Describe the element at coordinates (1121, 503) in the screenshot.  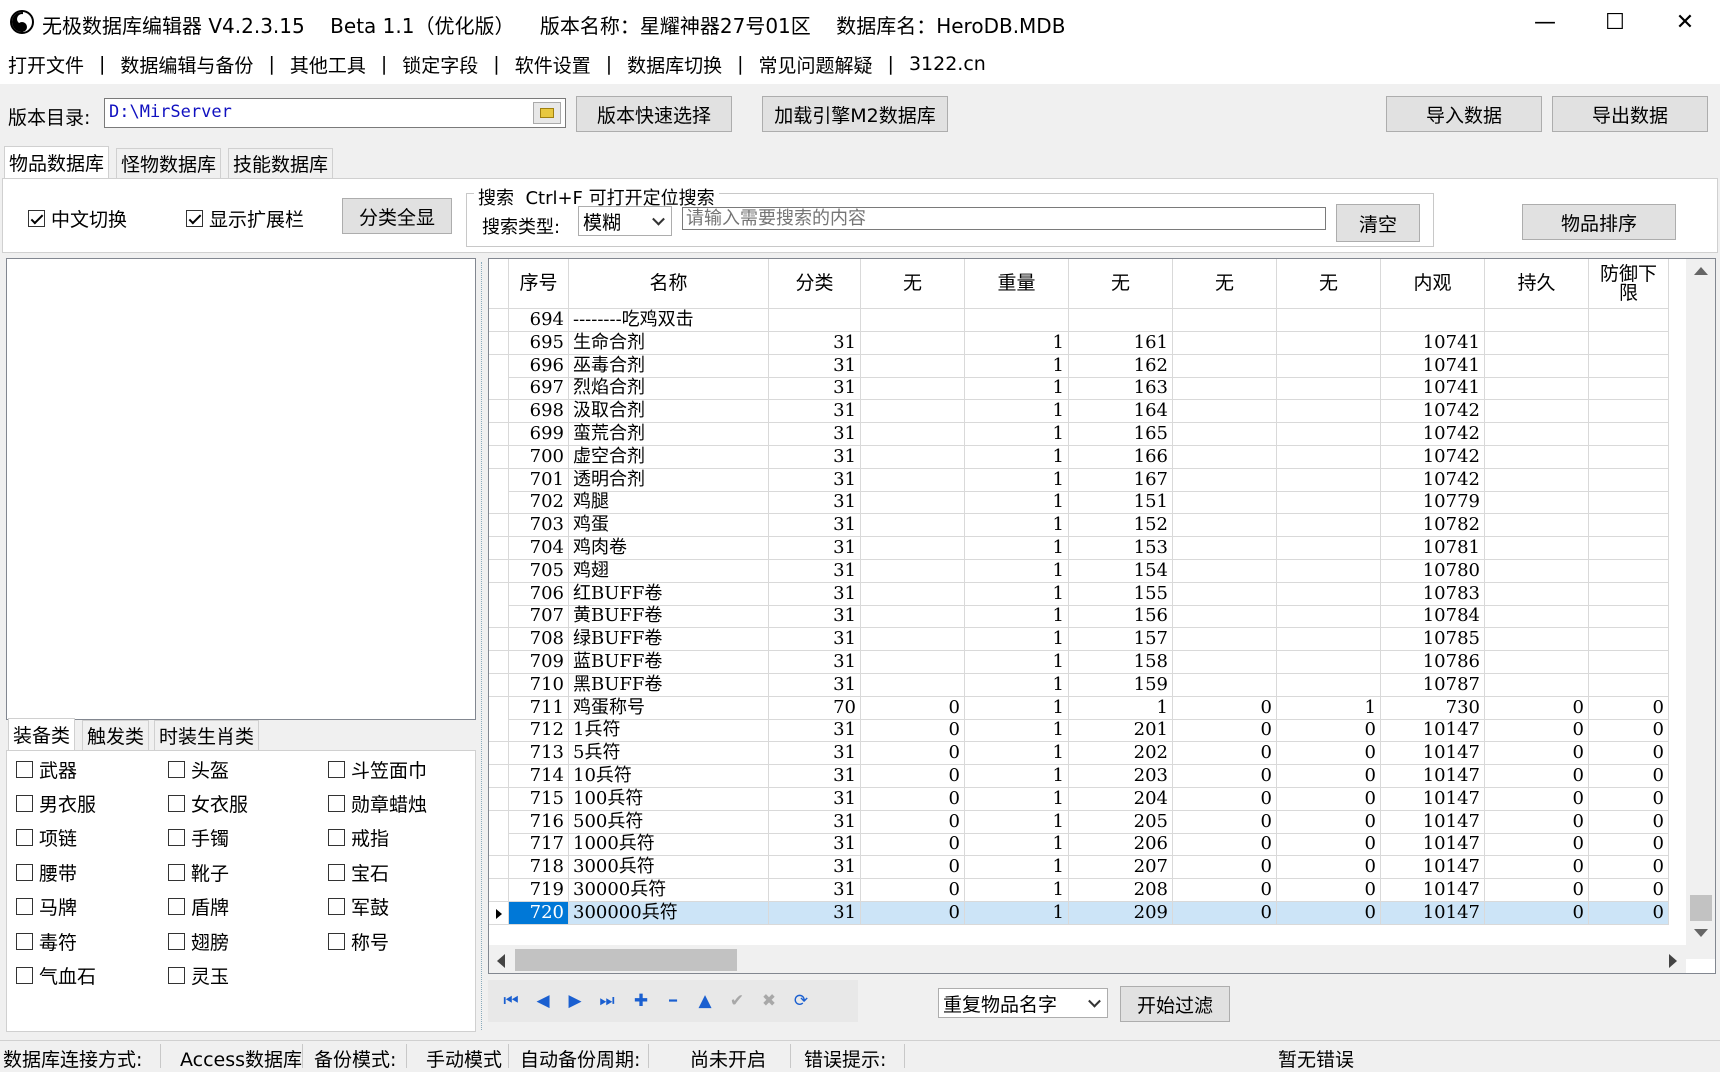
I see `table-cell: 151` at that location.